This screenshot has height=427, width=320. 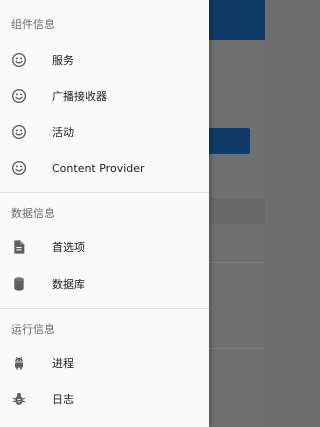 I want to click on drawer-item-label: 服务, so click(x=63, y=60).